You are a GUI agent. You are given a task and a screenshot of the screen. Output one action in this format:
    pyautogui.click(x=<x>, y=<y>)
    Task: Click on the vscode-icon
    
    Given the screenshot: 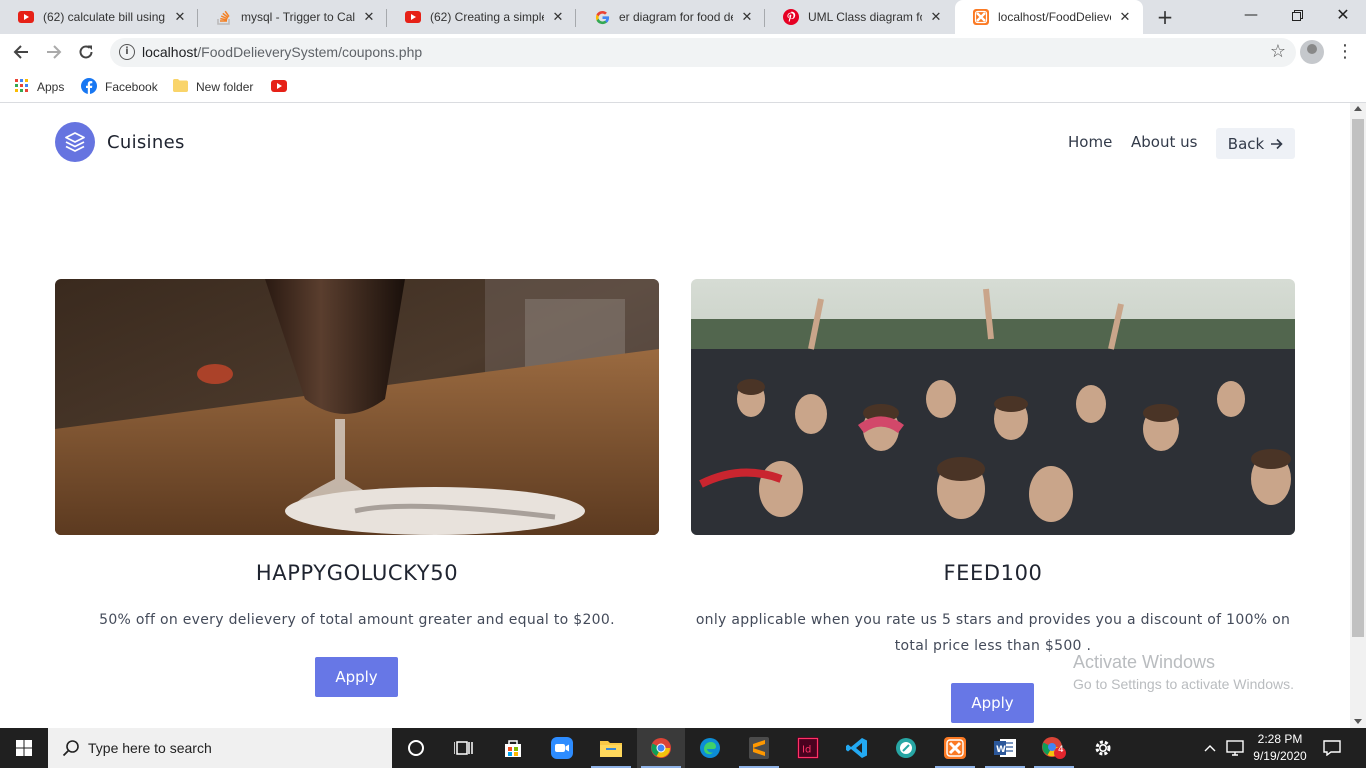 What is the action you would take?
    pyautogui.click(x=857, y=748)
    